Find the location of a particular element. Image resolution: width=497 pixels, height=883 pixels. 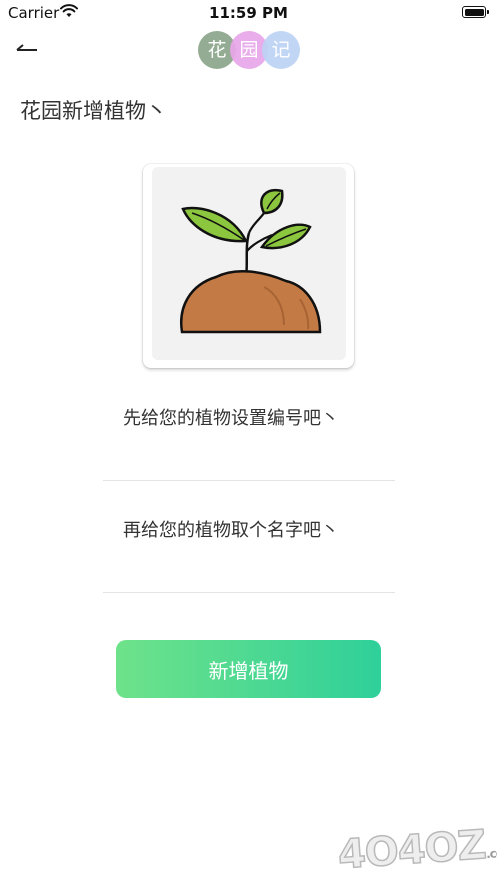

back-arrow-icon is located at coordinates (26, 47).